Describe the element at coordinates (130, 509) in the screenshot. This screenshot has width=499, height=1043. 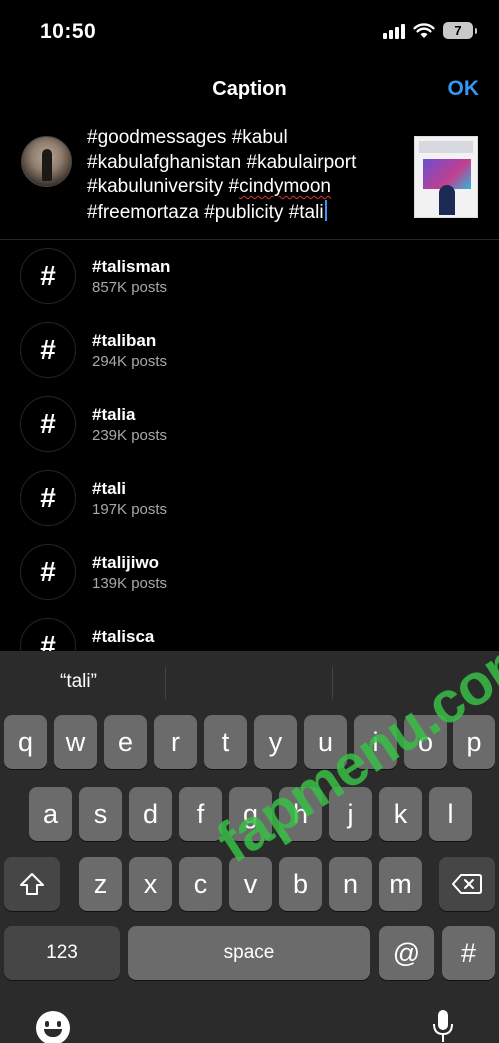
I see `suggestion-count: 197K posts` at that location.